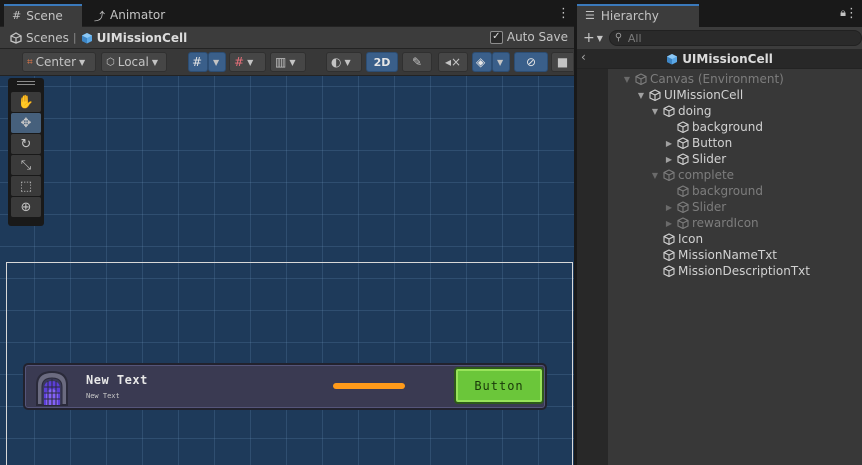 This screenshot has width=862, height=465. I want to click on hierarchy-row-label: Slider, so click(709, 159).